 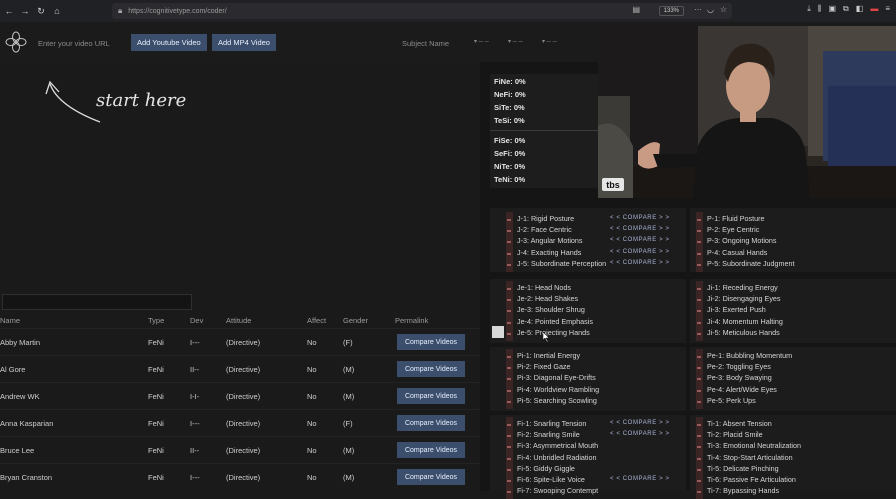 I want to click on trait-pi-2: Pi-2: Fixed Gaze, so click(x=544, y=366).